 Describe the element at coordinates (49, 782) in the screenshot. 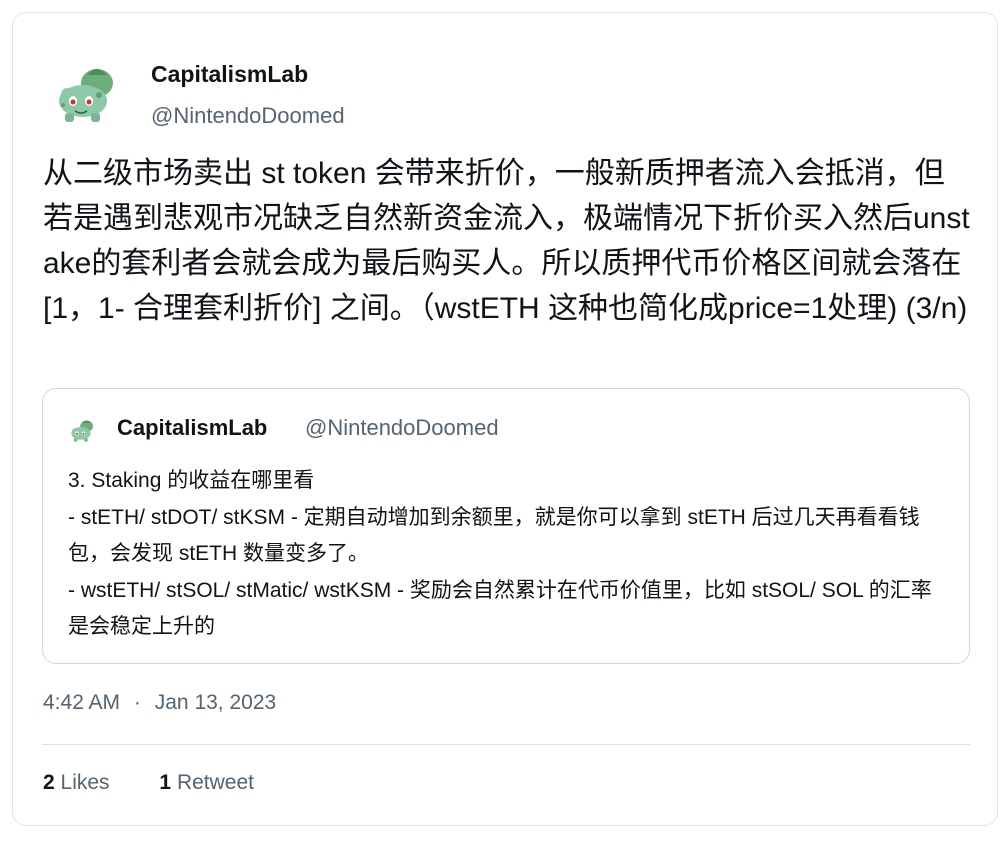

I see `likes-count: 2` at that location.